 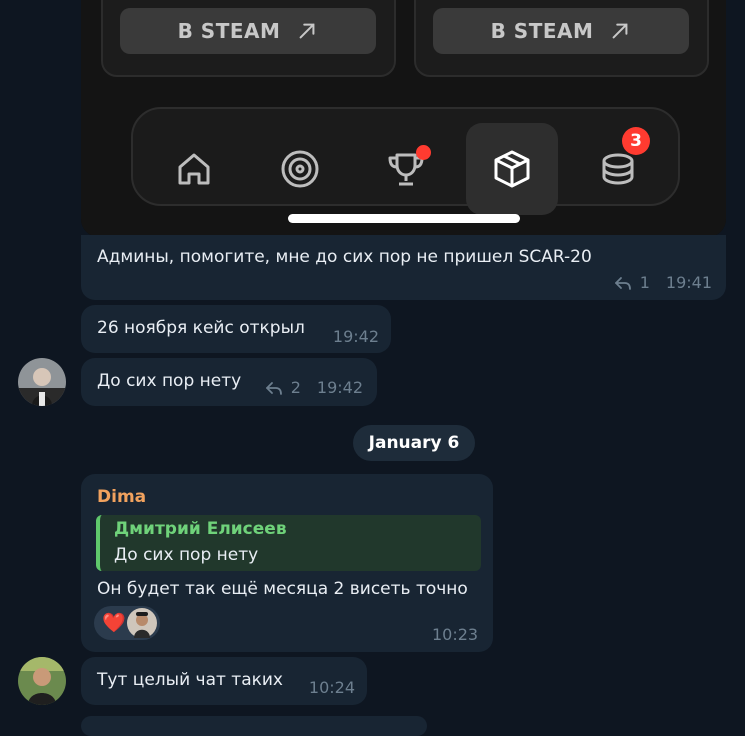 I want to click on nav-inventory, so click(x=512, y=169).